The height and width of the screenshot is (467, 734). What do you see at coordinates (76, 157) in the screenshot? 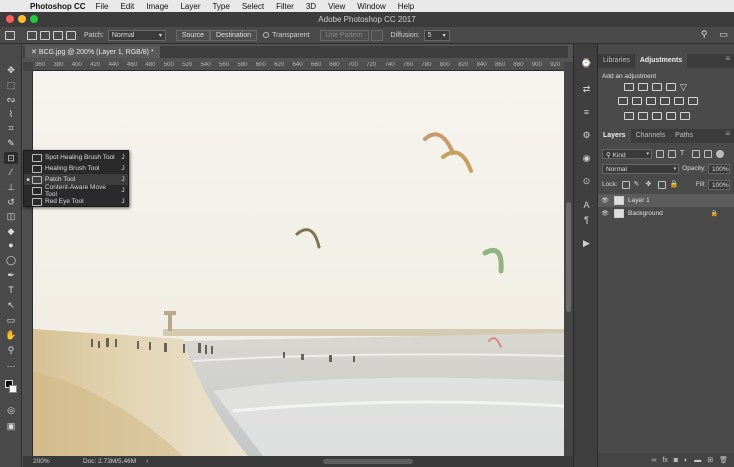
I see `flyout-item-spot-healing: Spot Healing Brush Tool J` at bounding box center [76, 157].